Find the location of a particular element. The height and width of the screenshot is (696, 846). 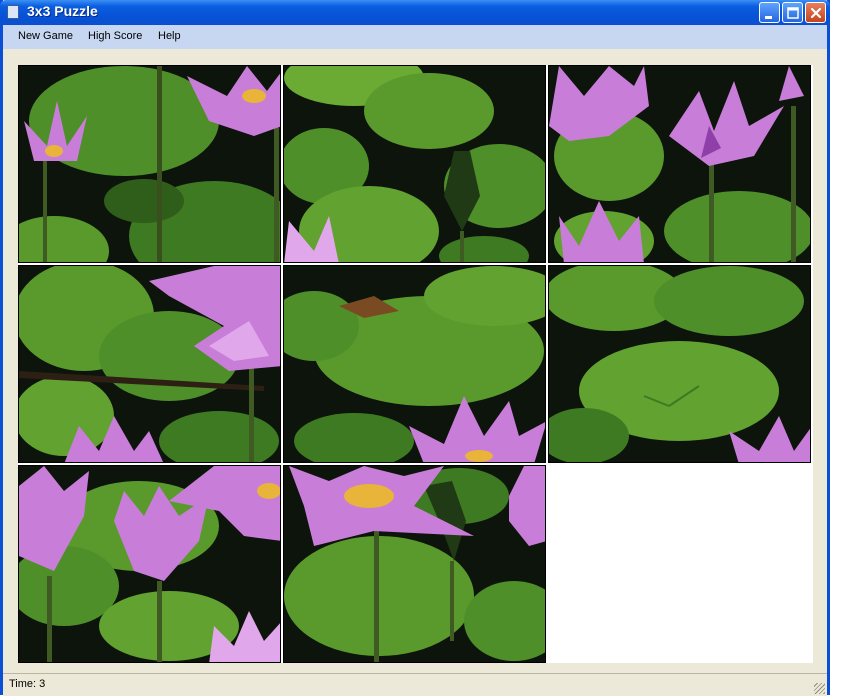

status-bar: Time: 3 is located at coordinates (415, 684).